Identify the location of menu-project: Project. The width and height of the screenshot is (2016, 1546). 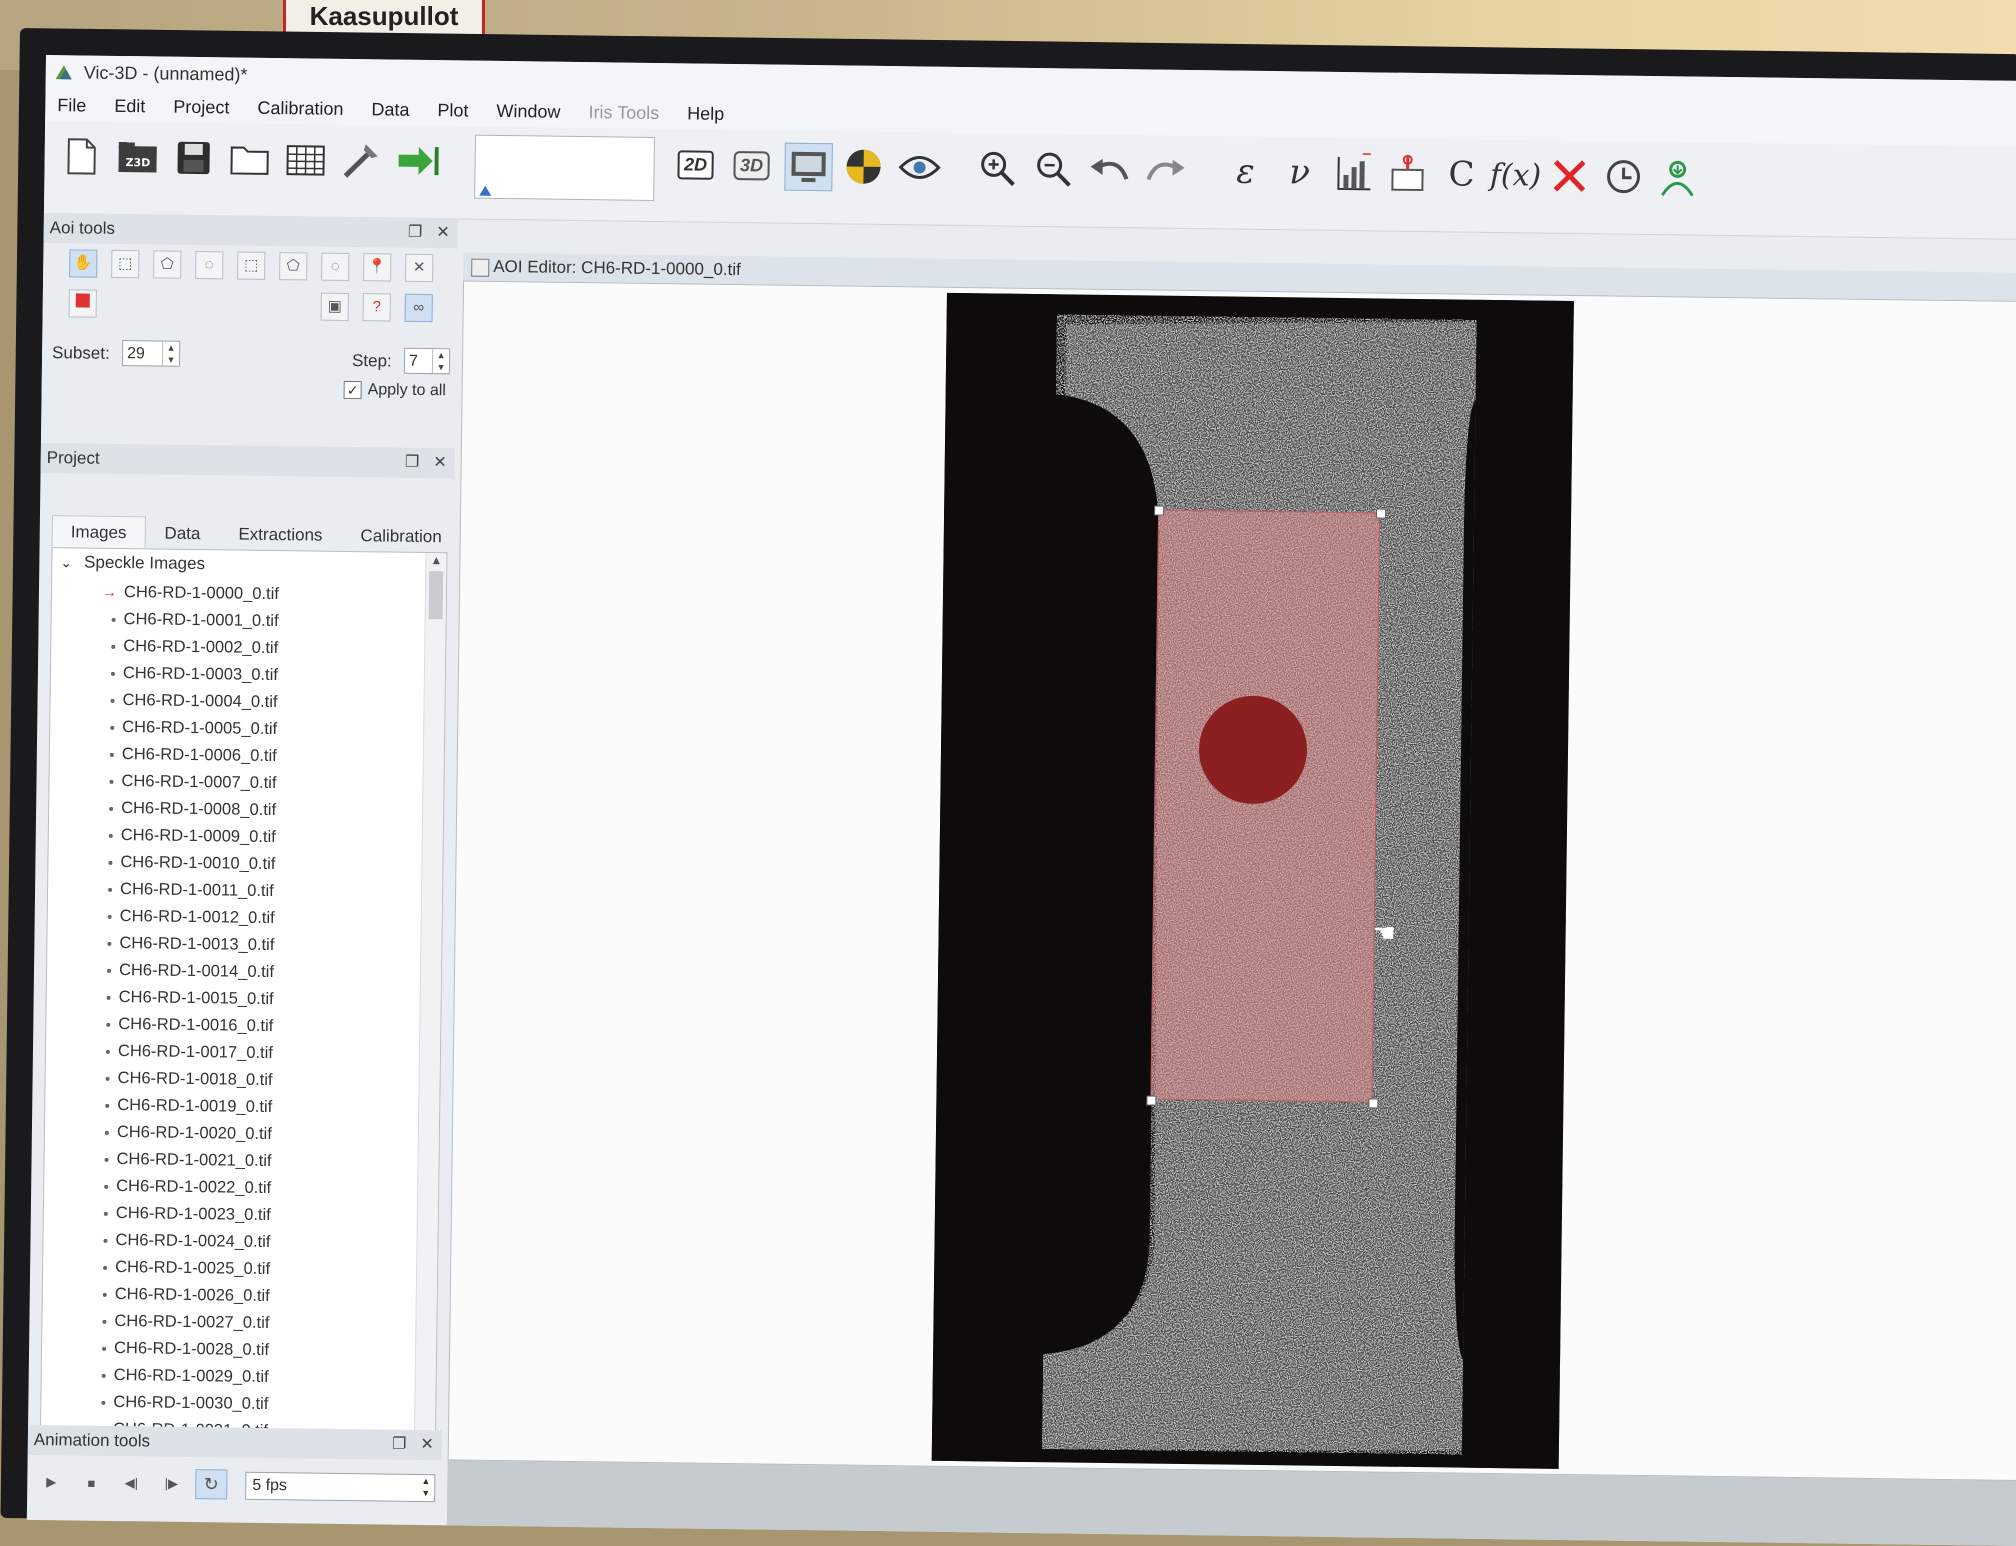
(203, 107).